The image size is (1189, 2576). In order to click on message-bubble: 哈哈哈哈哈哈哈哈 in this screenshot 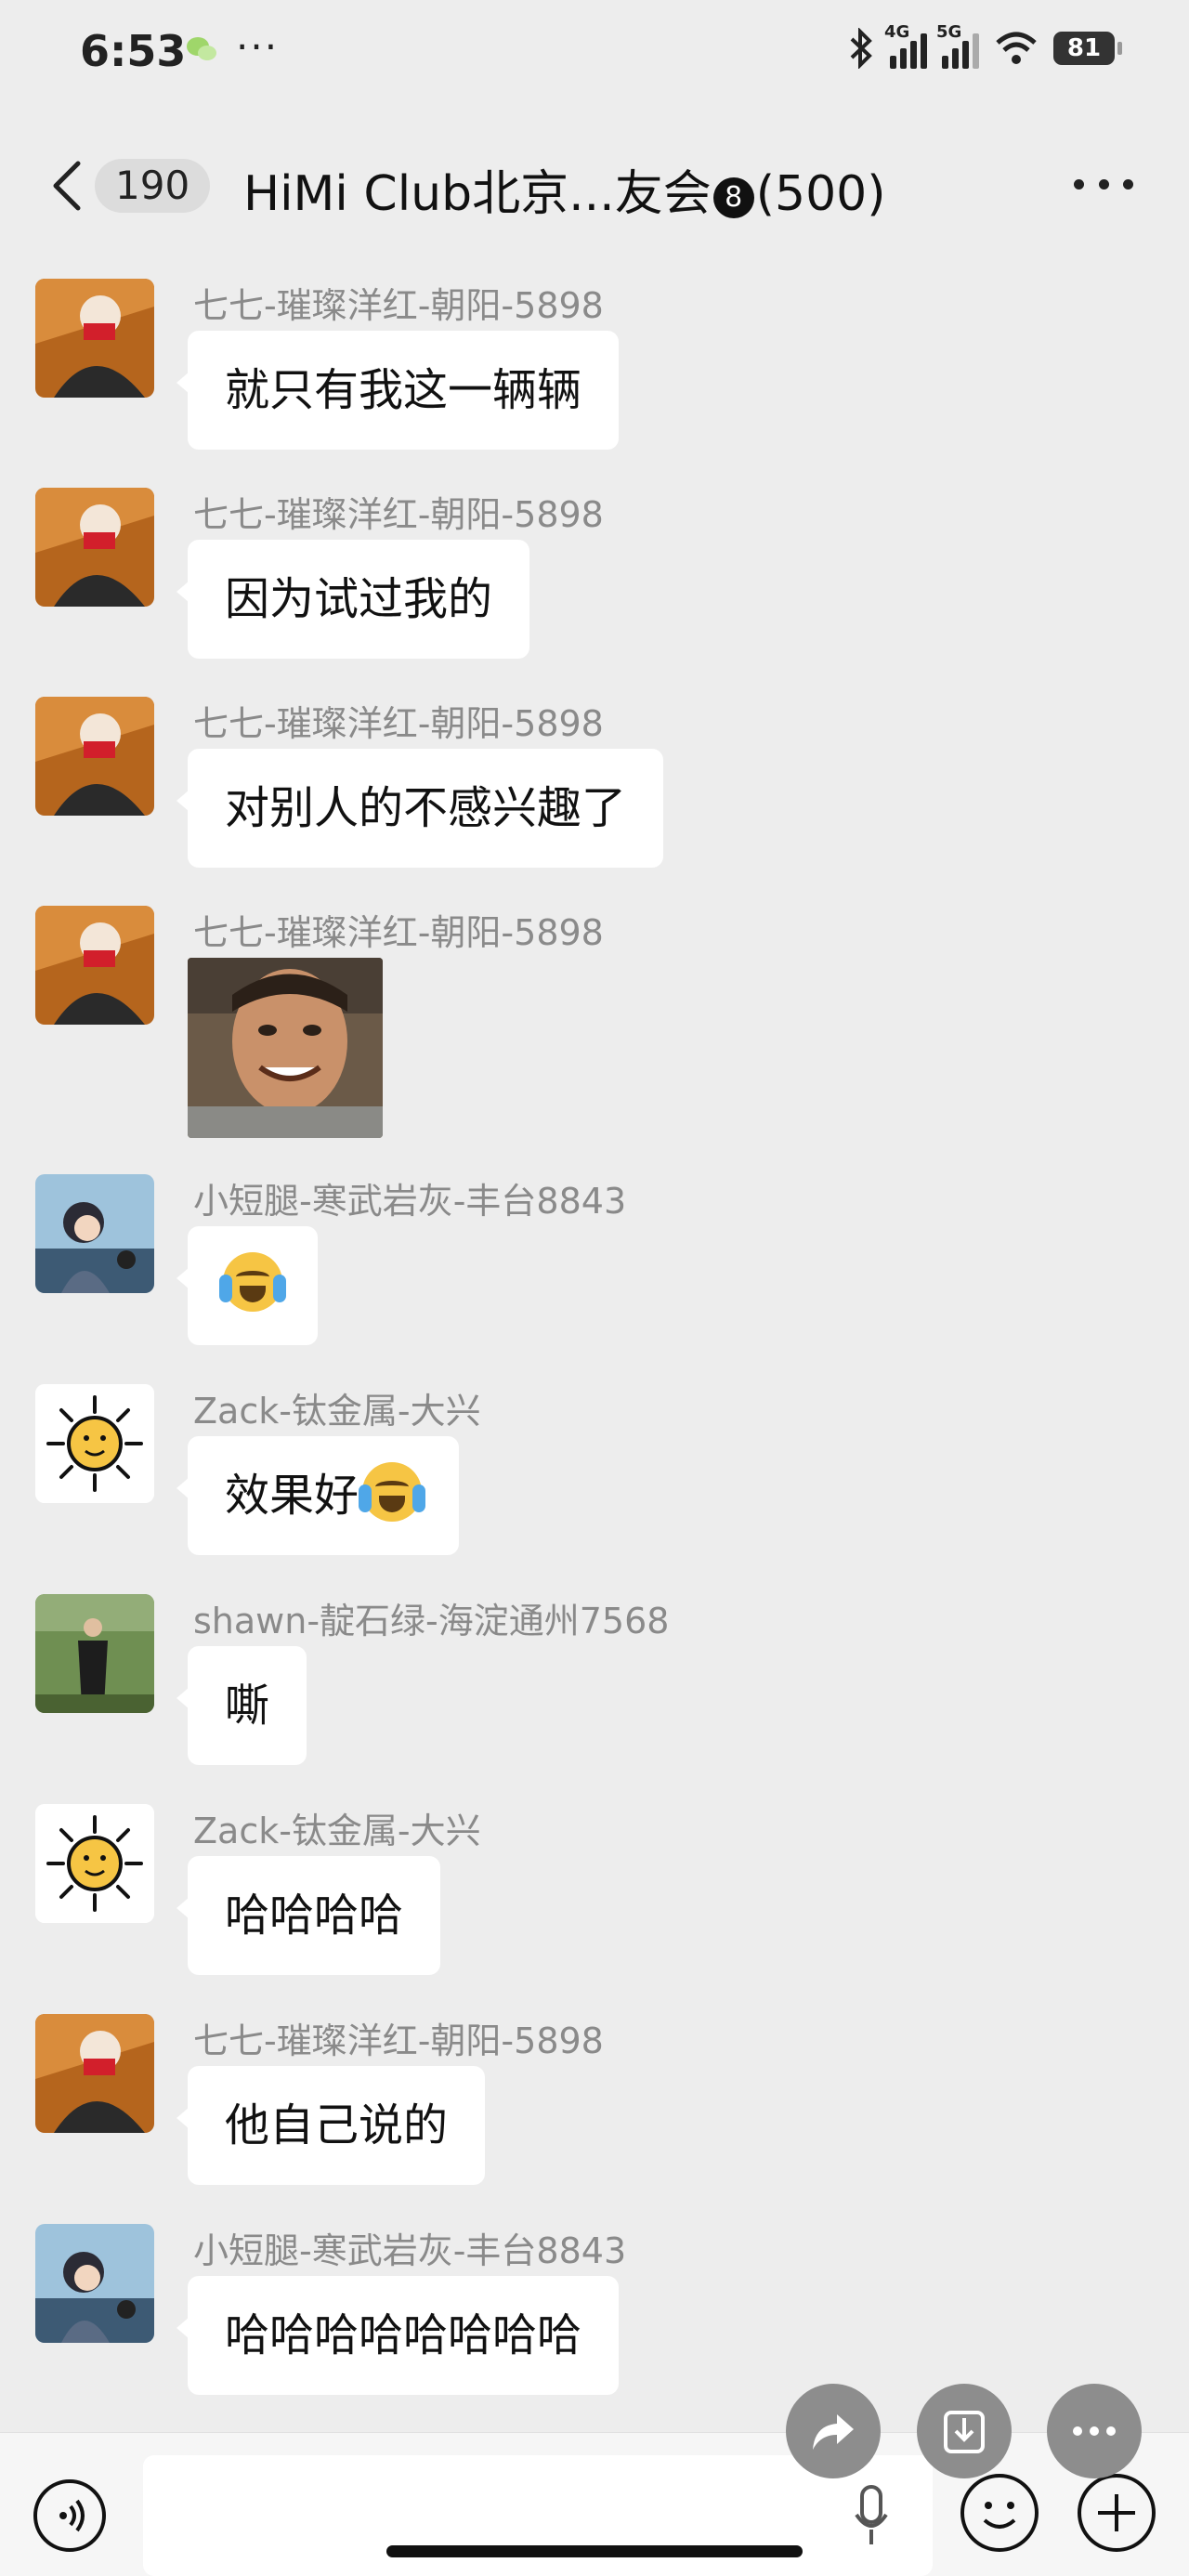, I will do `click(398, 2336)`.